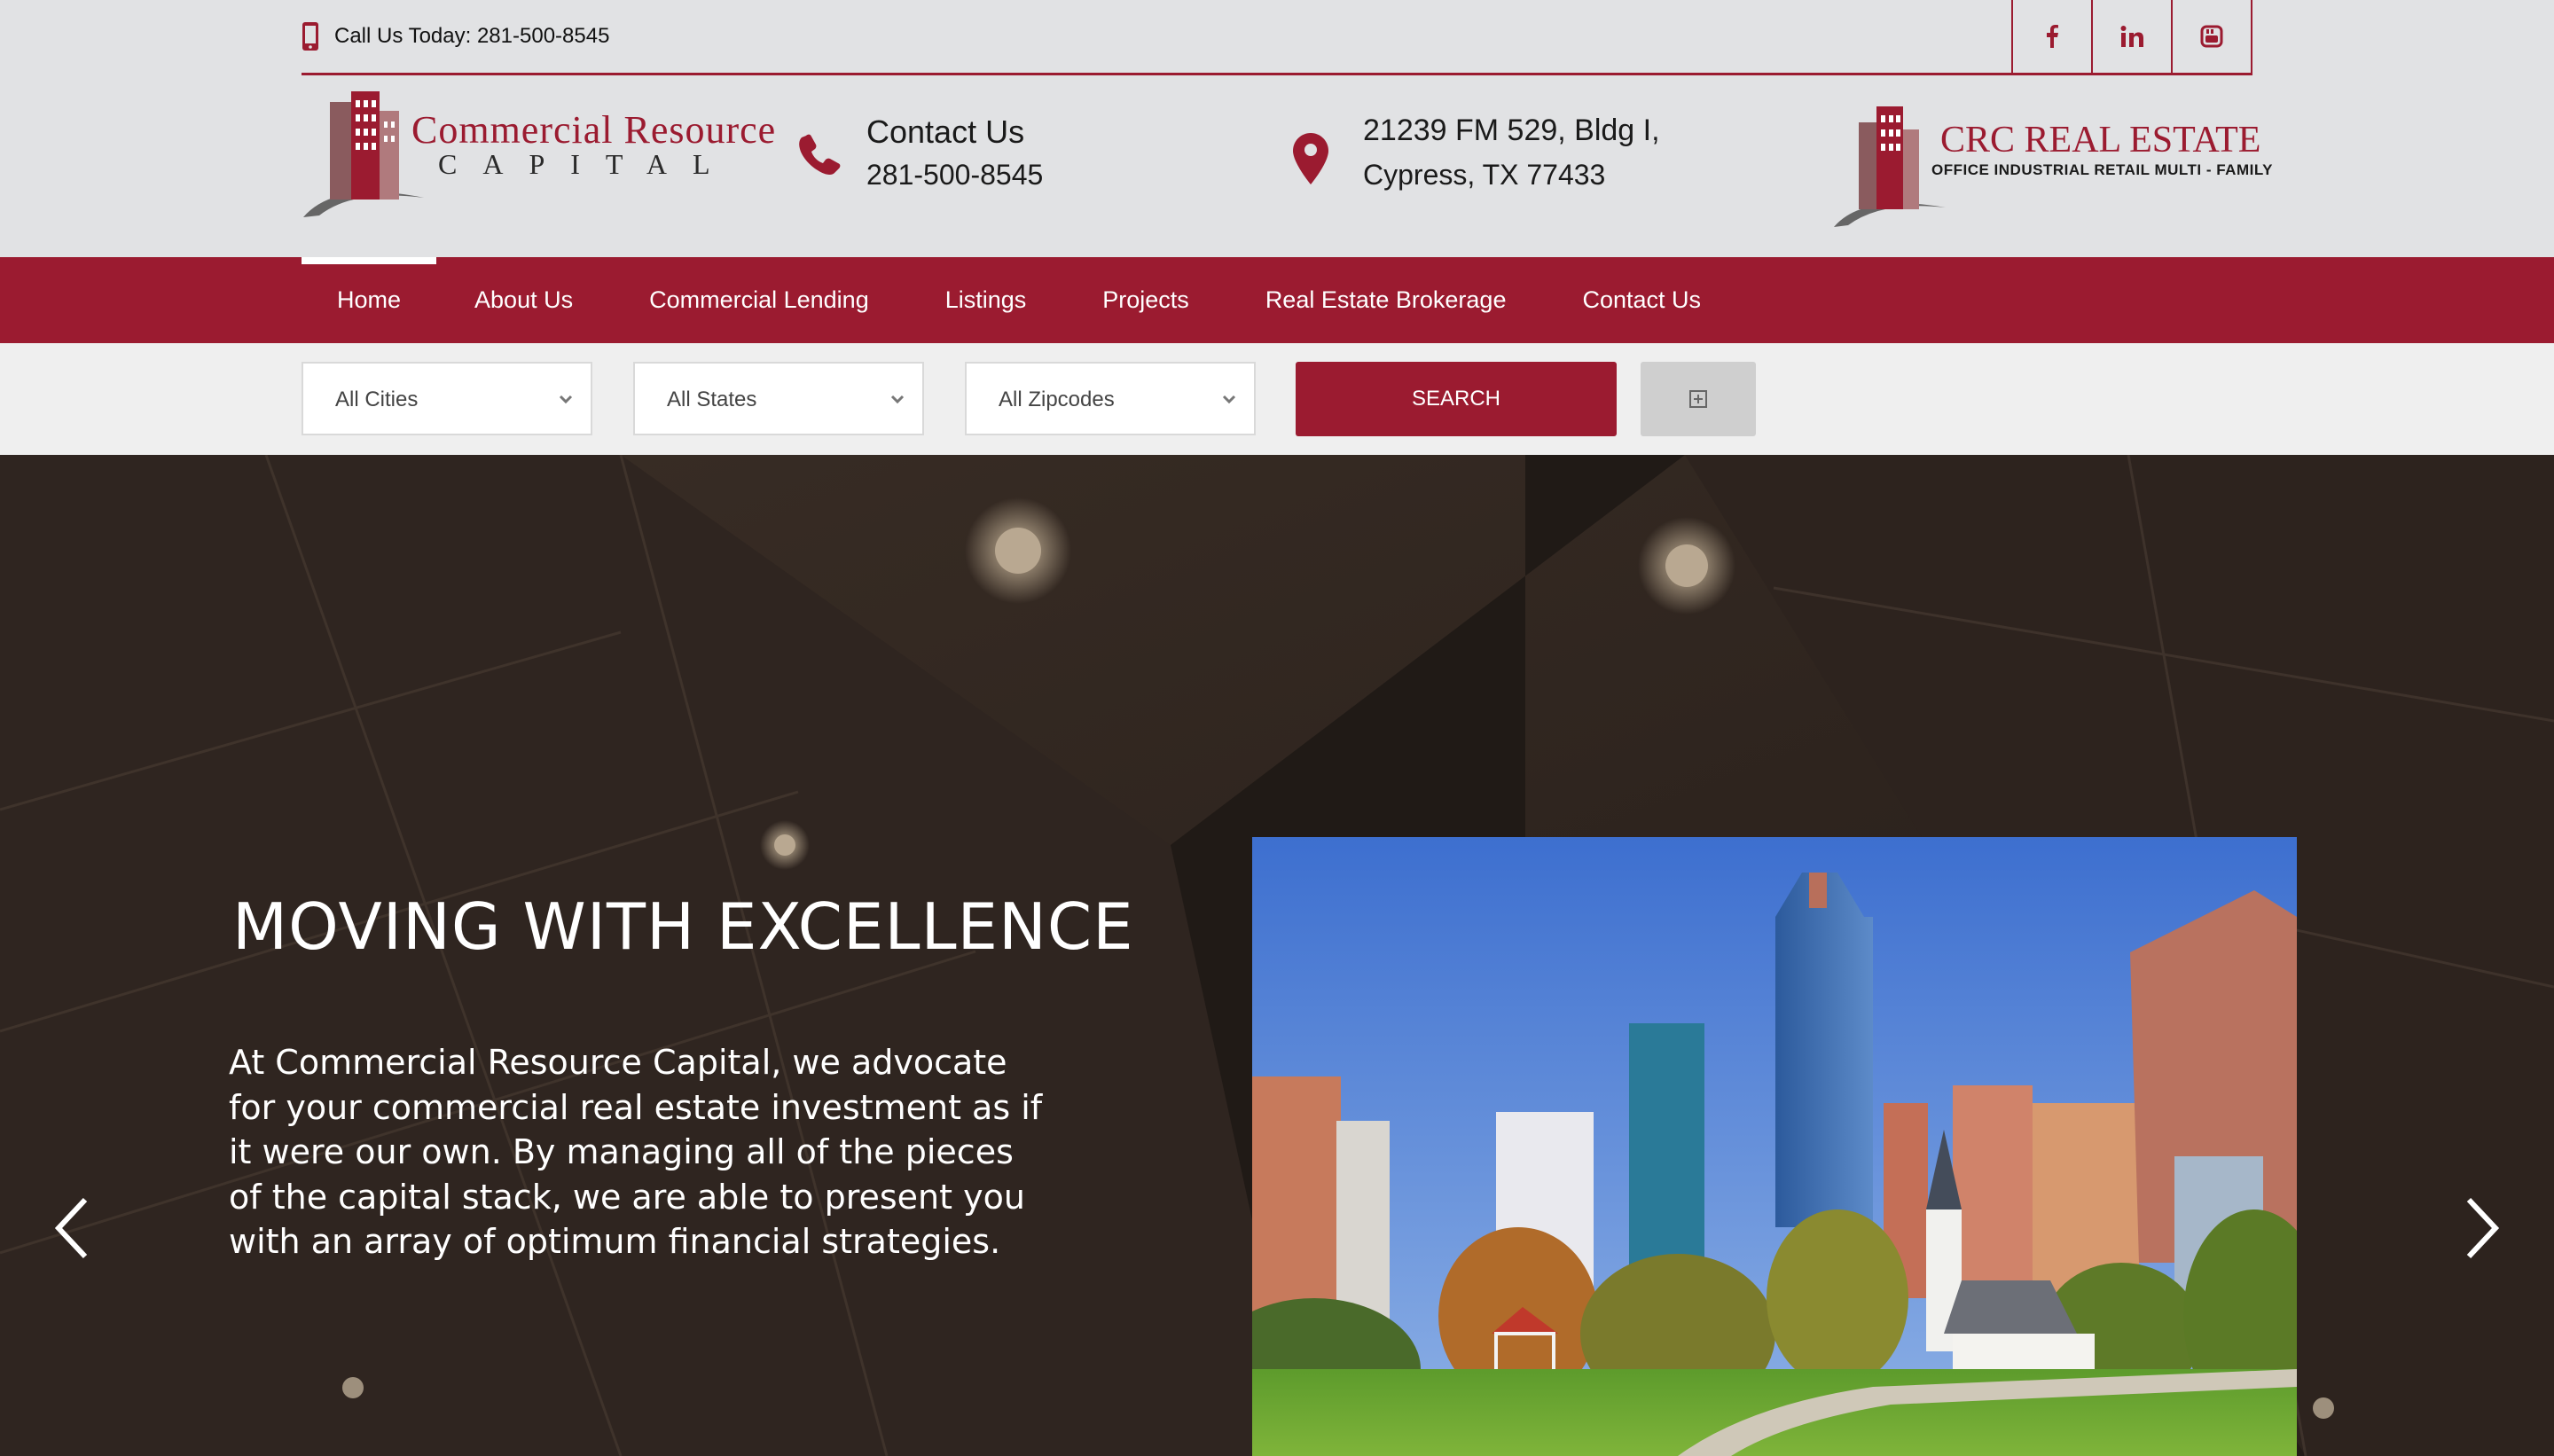  Describe the element at coordinates (1145, 300) in the screenshot. I see `nav-item-projects: Projects` at that location.